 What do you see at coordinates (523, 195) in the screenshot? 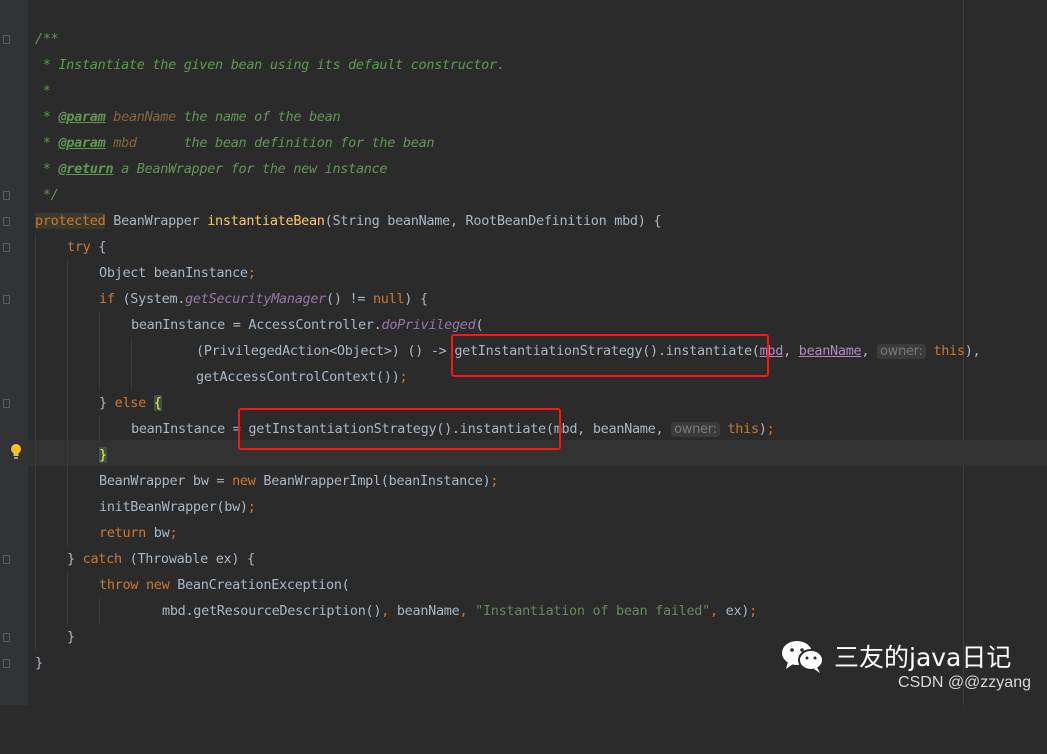
I see `code-line: */` at bounding box center [523, 195].